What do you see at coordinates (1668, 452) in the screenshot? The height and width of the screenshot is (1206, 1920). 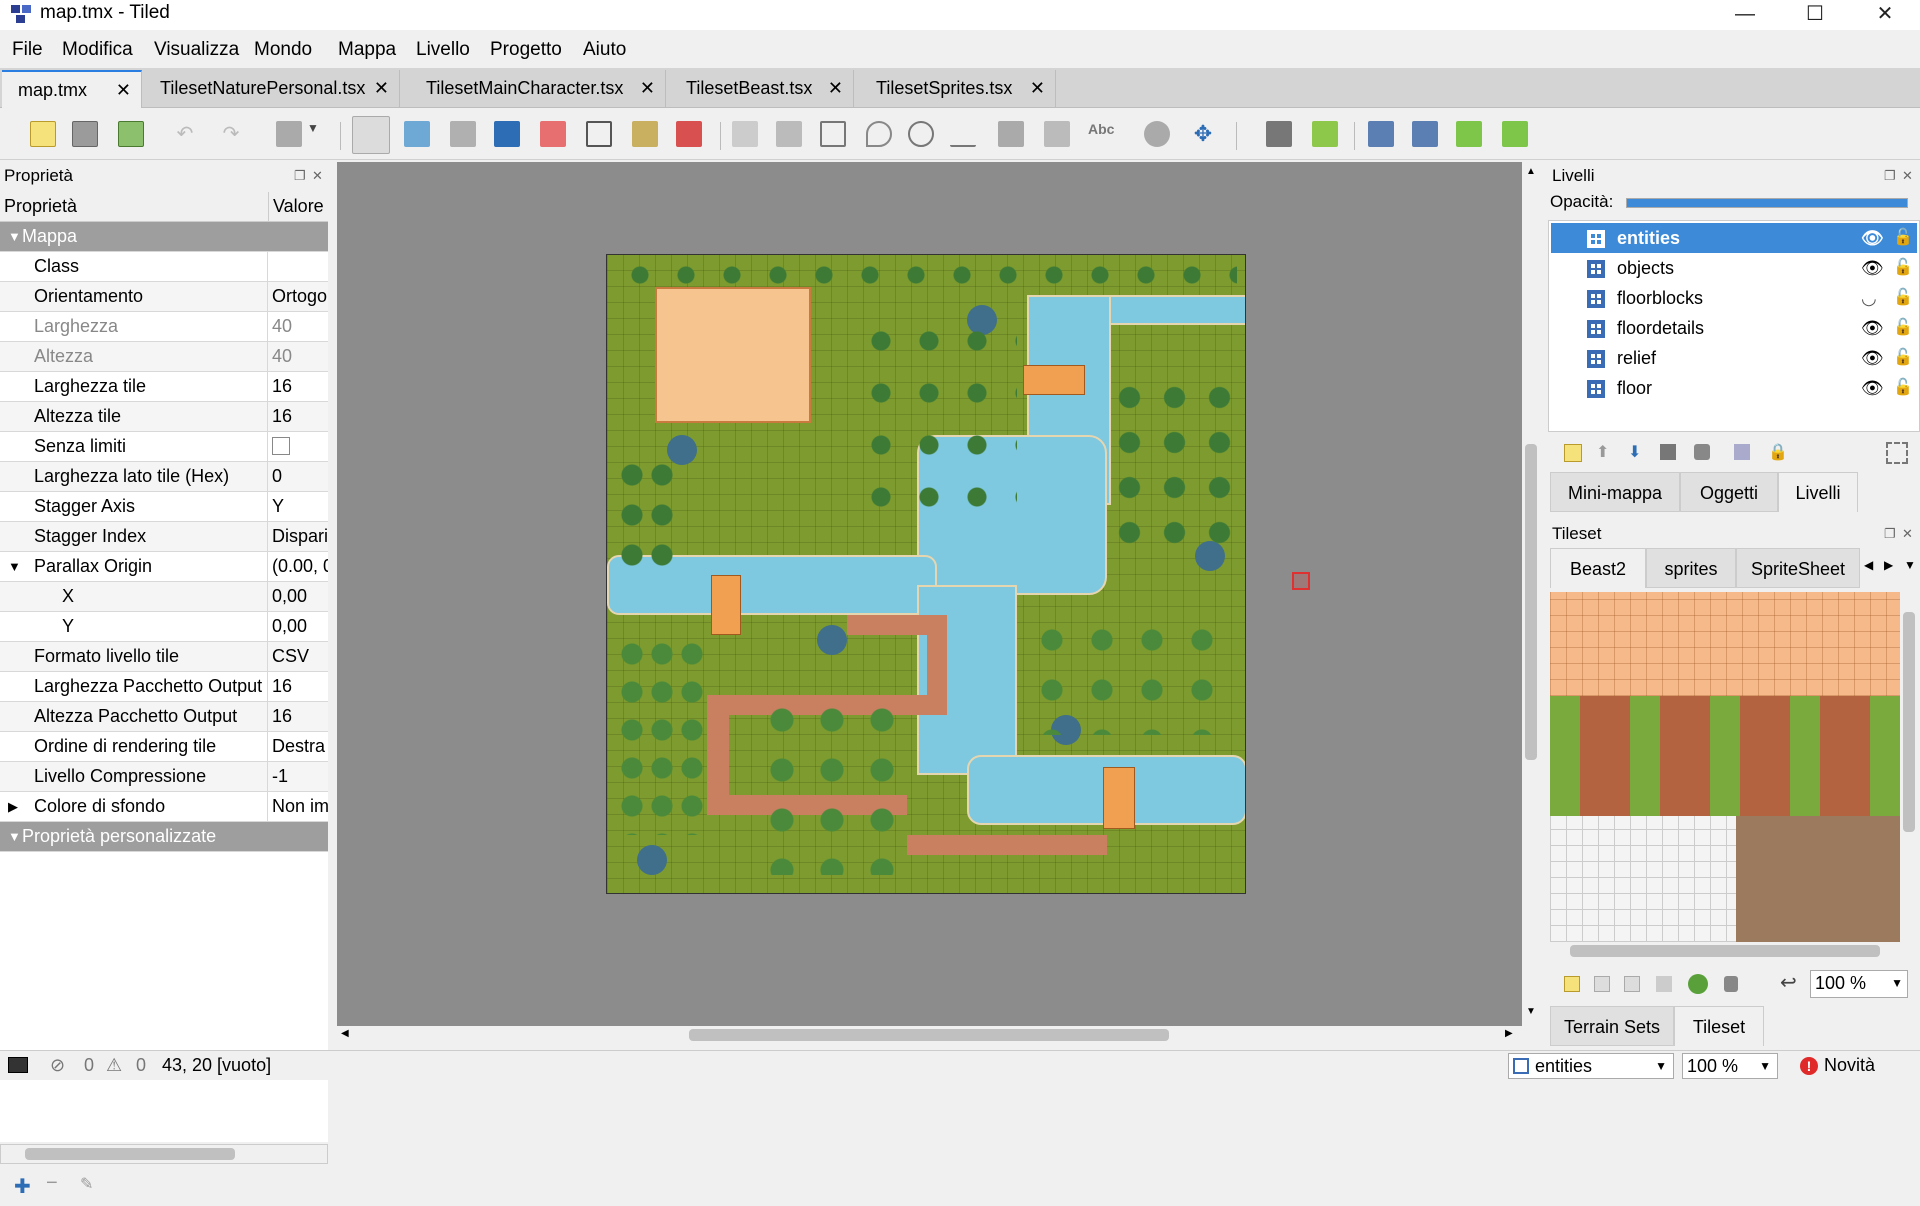 I see `duplicate-layer-icon` at bounding box center [1668, 452].